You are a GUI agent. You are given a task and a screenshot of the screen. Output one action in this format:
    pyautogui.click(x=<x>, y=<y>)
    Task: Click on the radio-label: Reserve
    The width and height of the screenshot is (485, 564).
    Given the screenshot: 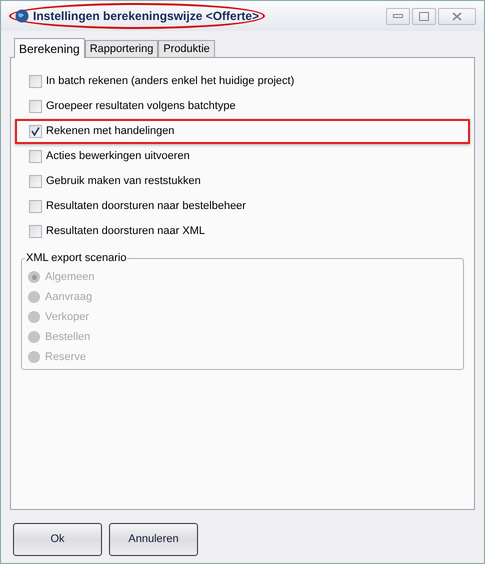 What is the action you would take?
    pyautogui.click(x=65, y=357)
    